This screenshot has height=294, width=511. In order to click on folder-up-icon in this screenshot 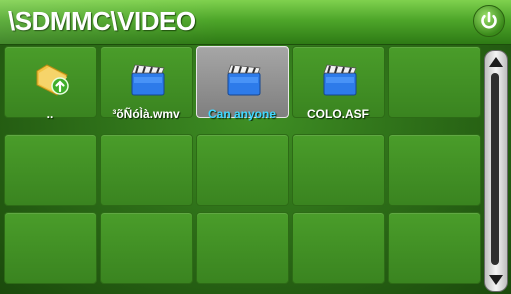, I will do `click(52, 80)`.